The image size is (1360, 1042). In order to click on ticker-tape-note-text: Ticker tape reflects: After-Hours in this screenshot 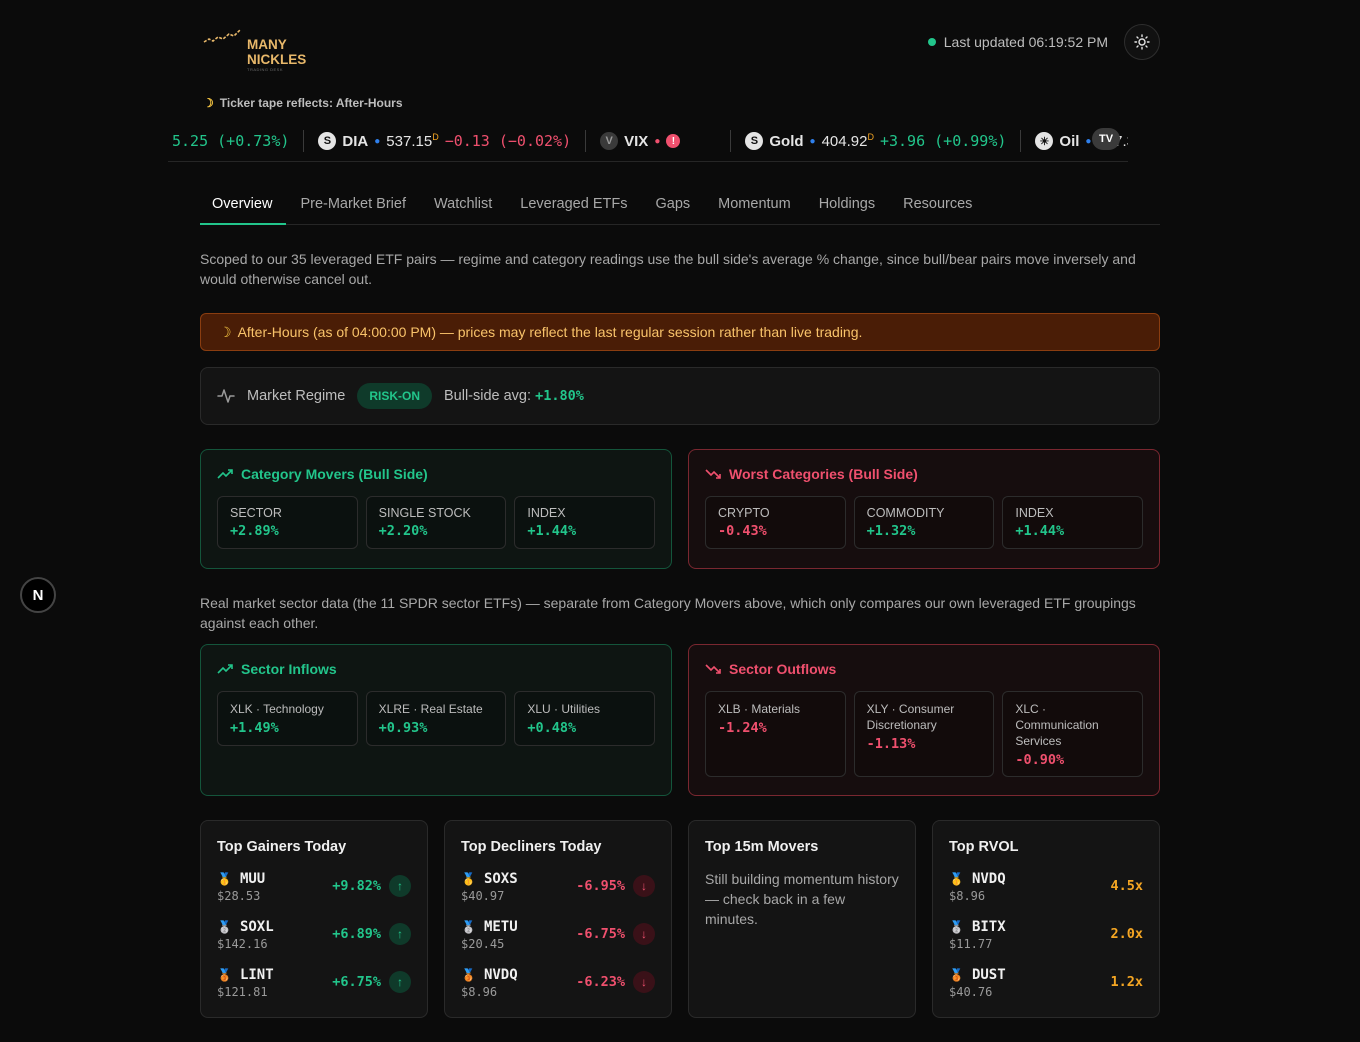, I will do `click(311, 103)`.